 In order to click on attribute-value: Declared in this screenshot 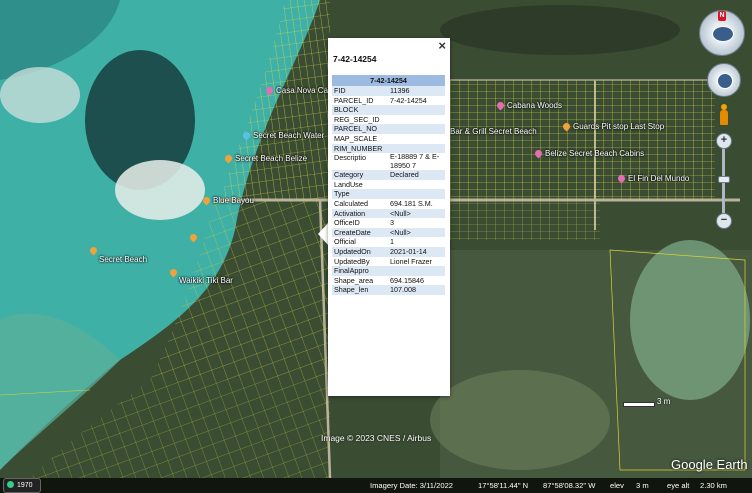, I will do `click(416, 175)`.